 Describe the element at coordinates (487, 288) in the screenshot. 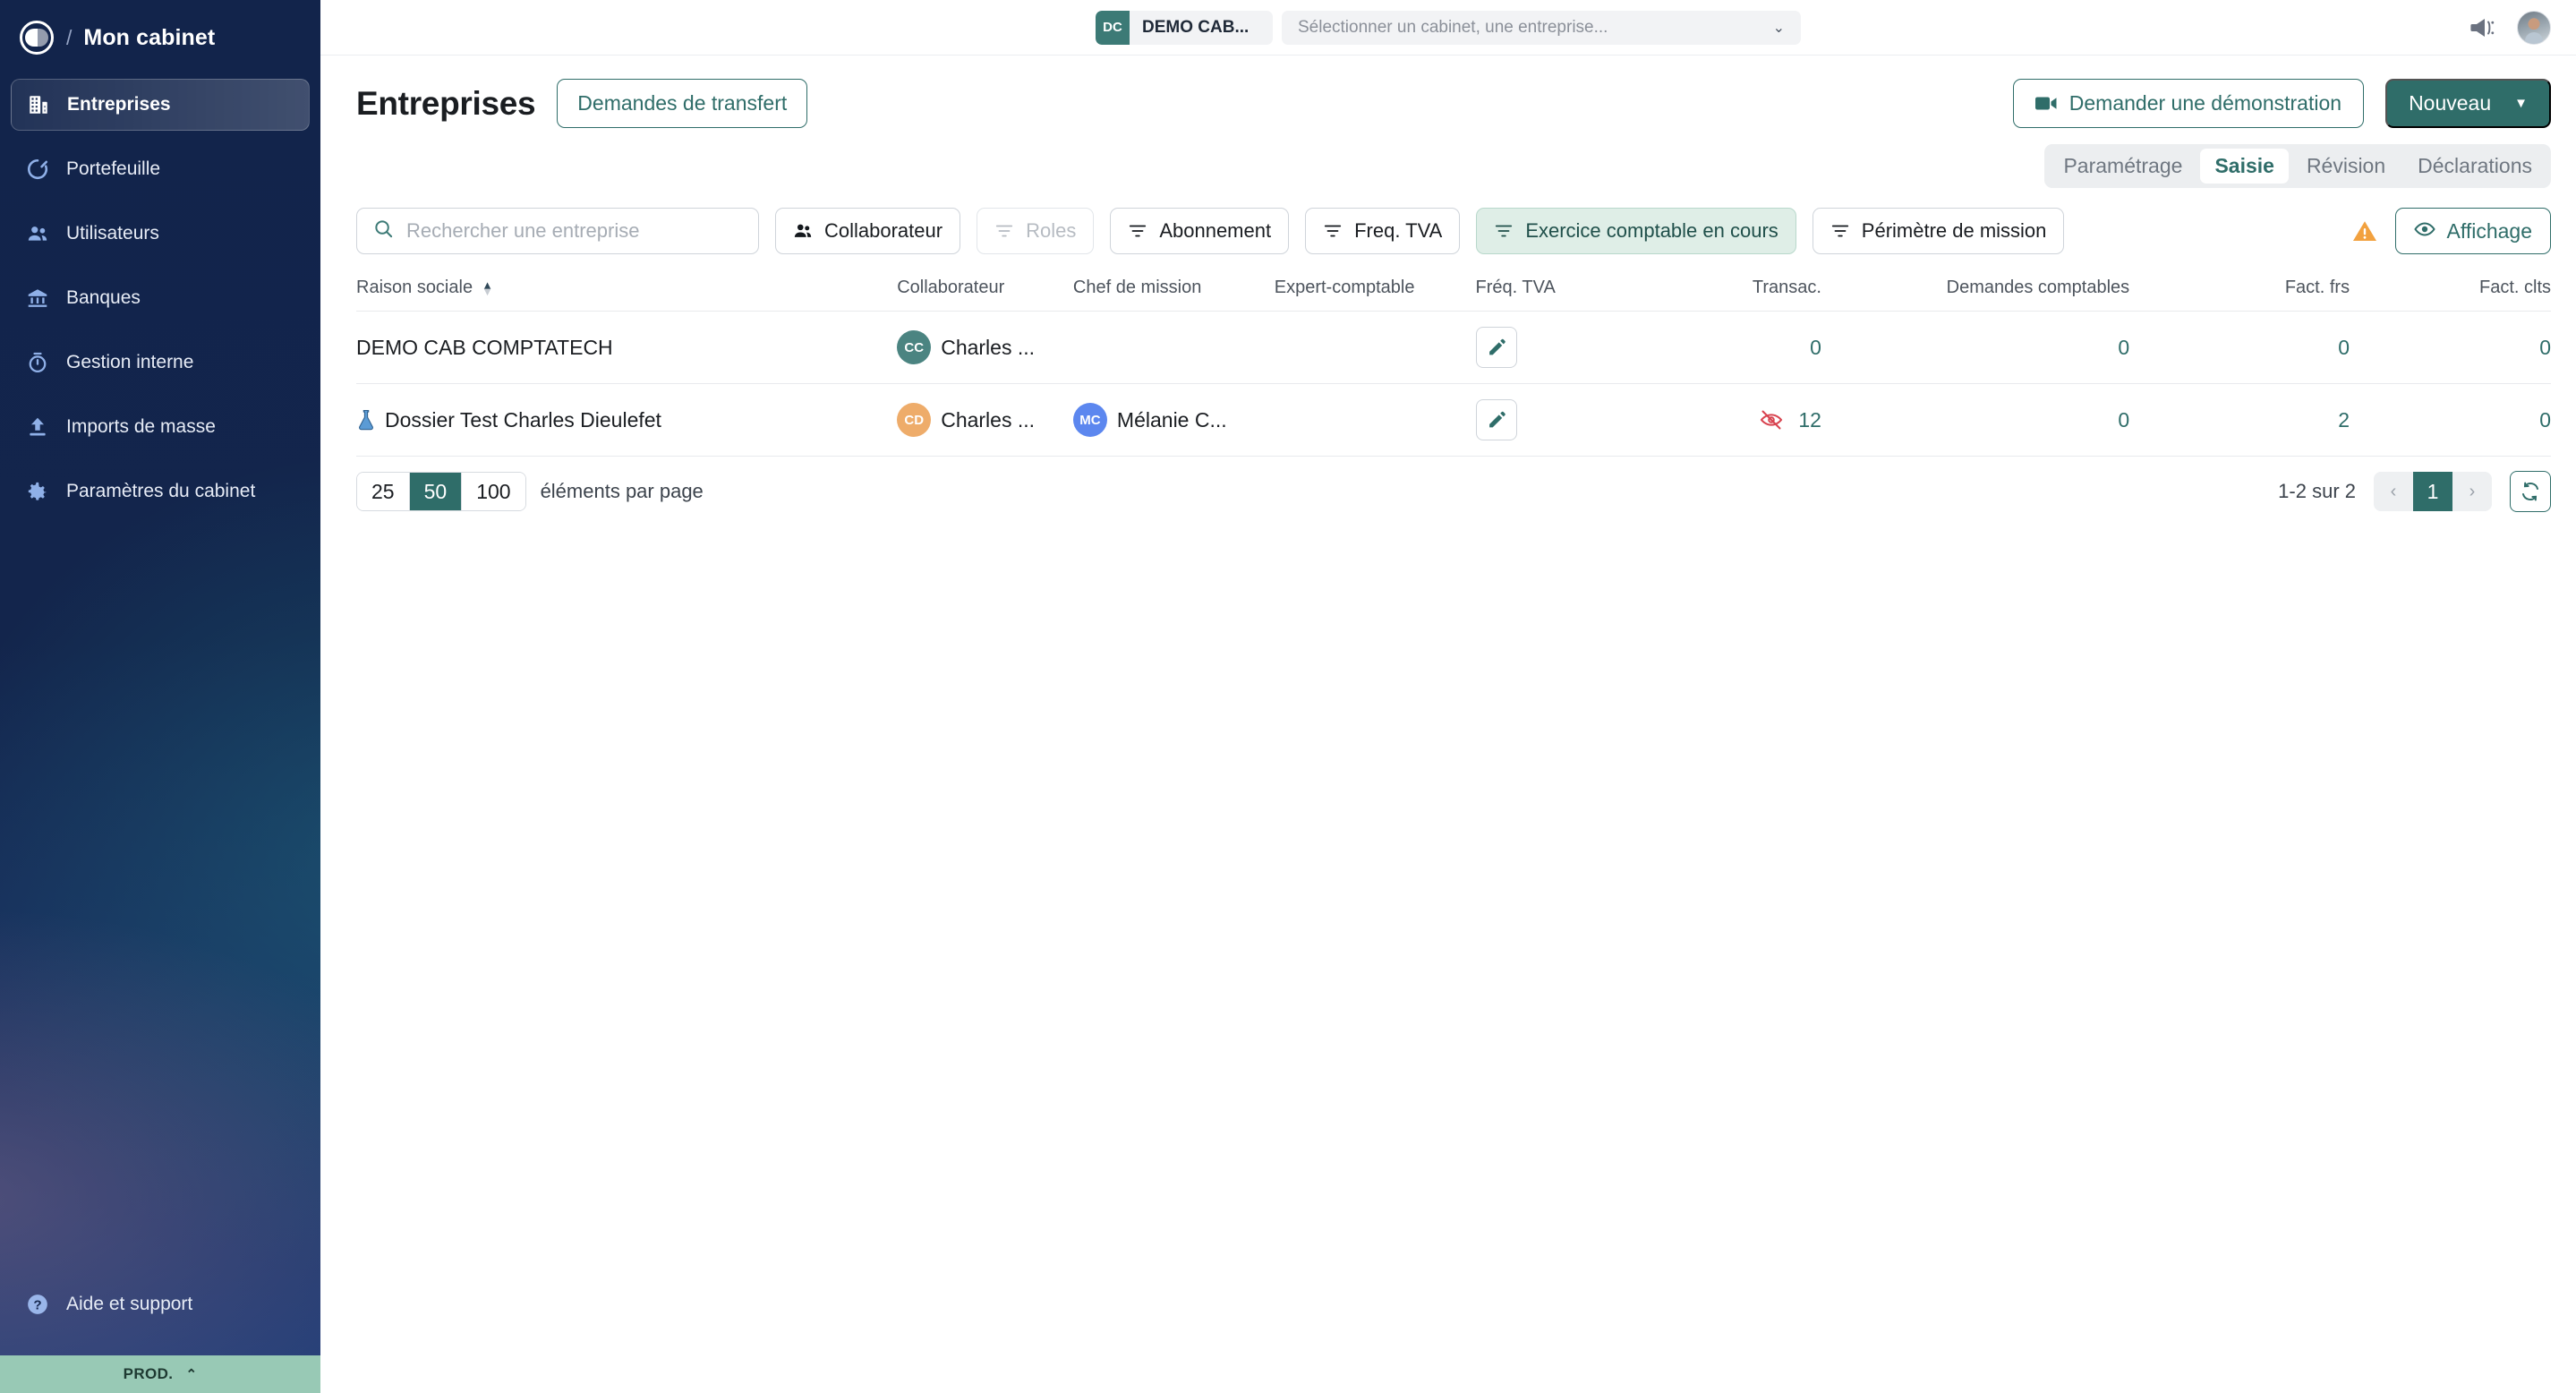

I see `sort-asc-desc-icon: ▲ ▼` at that location.